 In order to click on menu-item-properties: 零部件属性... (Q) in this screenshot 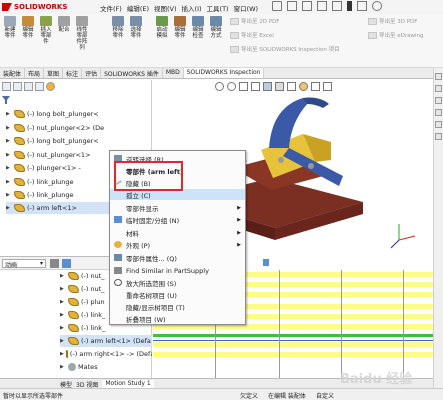, I will do `click(177, 257)`.